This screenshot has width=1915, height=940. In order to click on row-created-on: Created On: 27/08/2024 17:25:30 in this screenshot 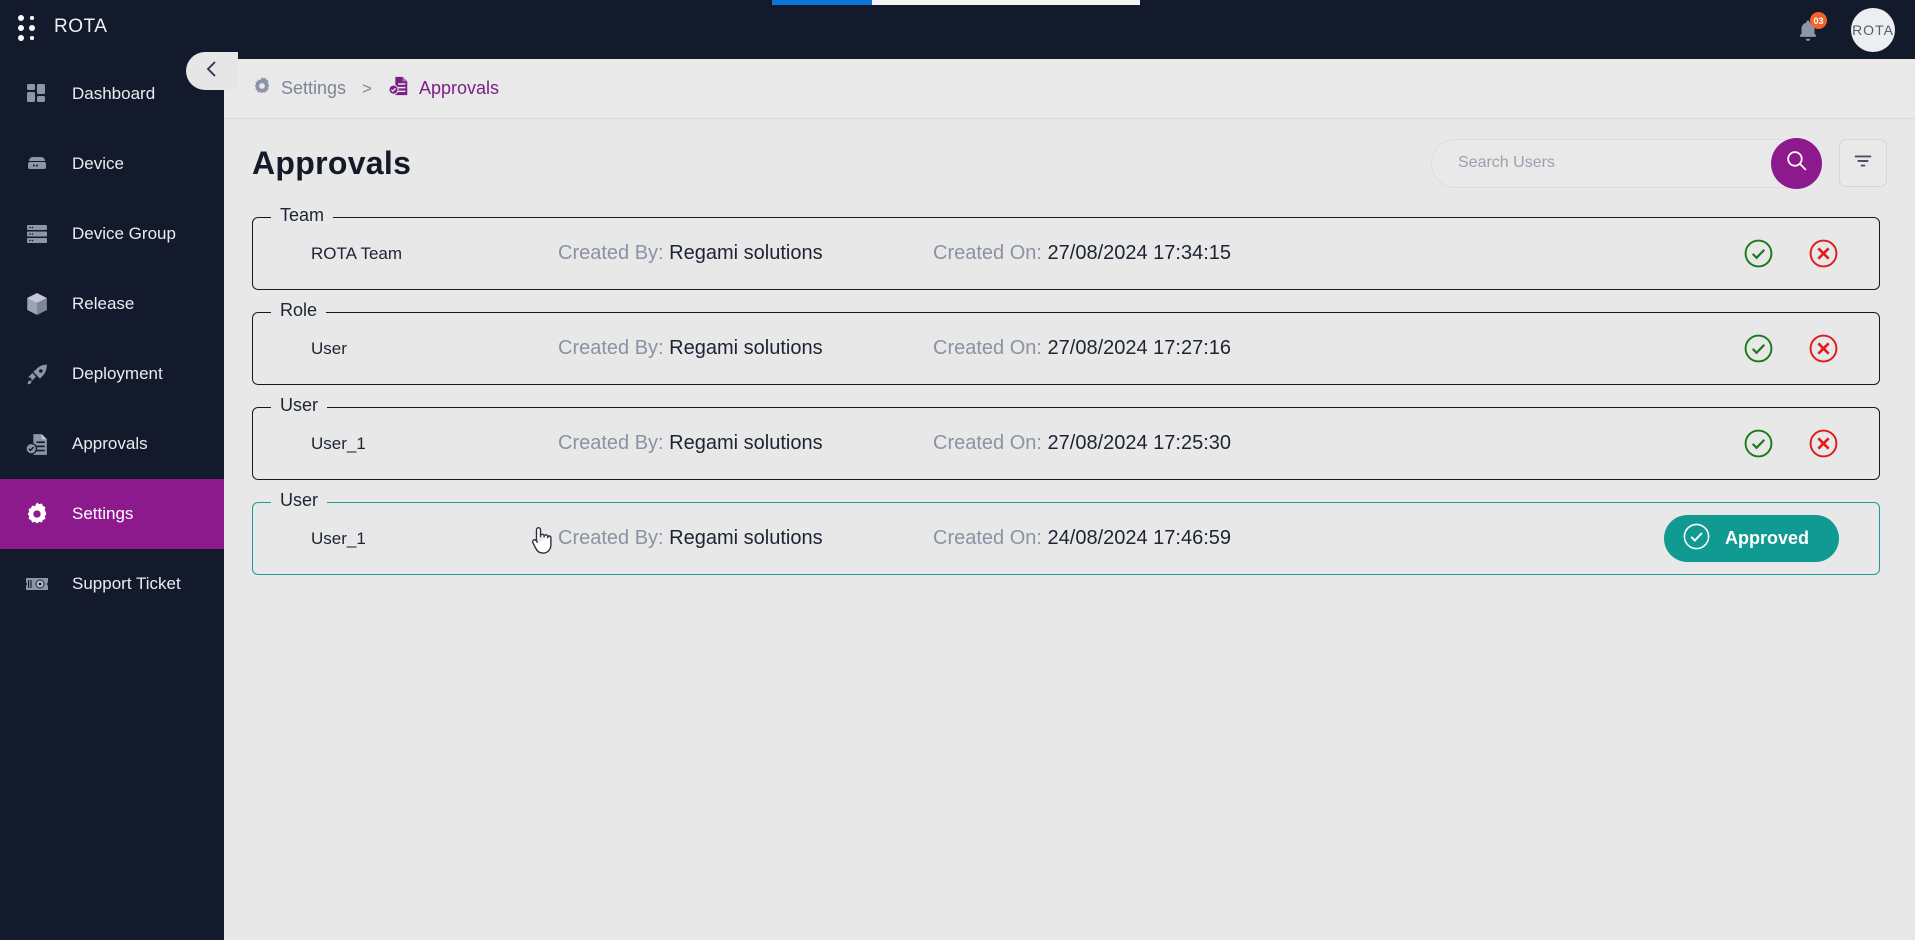, I will do `click(1338, 443)`.